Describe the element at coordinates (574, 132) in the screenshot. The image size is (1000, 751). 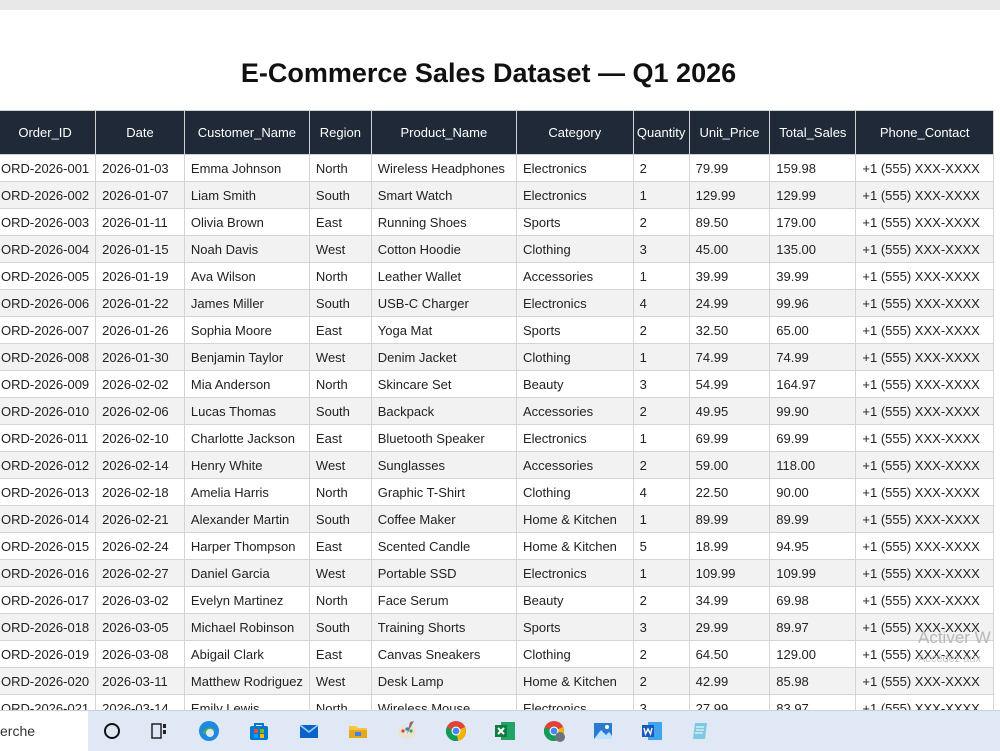
I see `column-header: Category` at that location.